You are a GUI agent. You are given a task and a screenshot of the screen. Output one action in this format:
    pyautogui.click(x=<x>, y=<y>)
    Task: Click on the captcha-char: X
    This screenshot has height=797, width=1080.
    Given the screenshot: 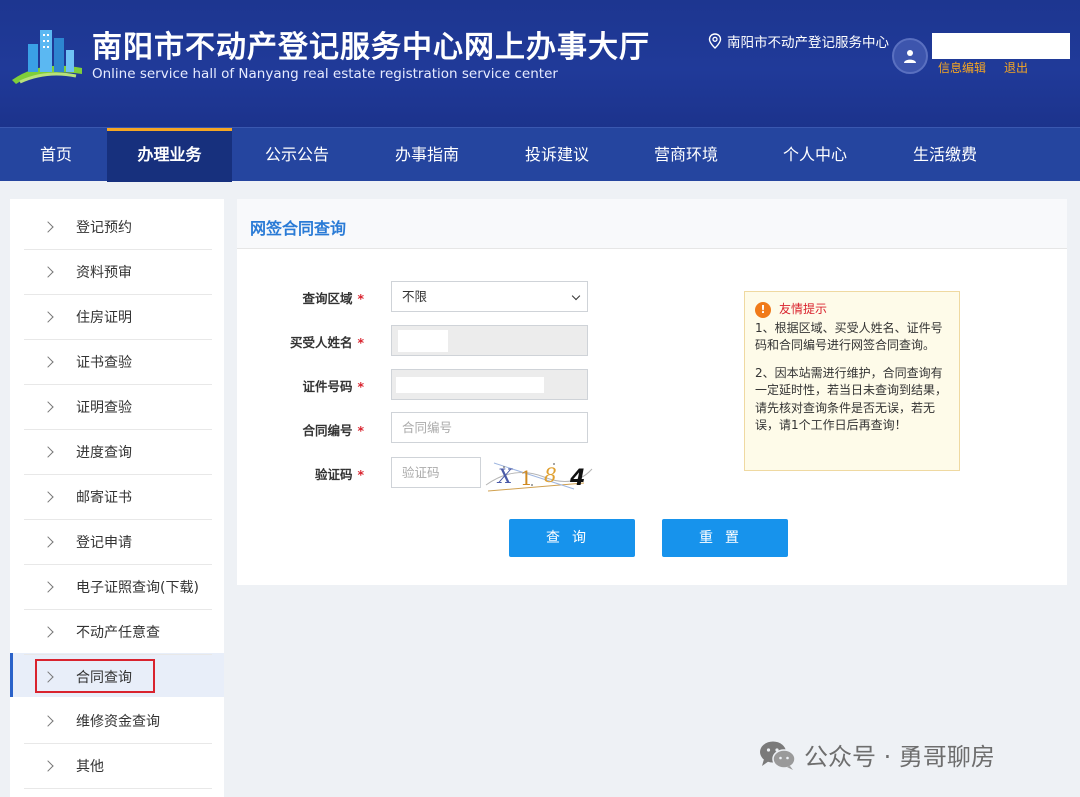 What is the action you would take?
    pyautogui.click(x=504, y=476)
    